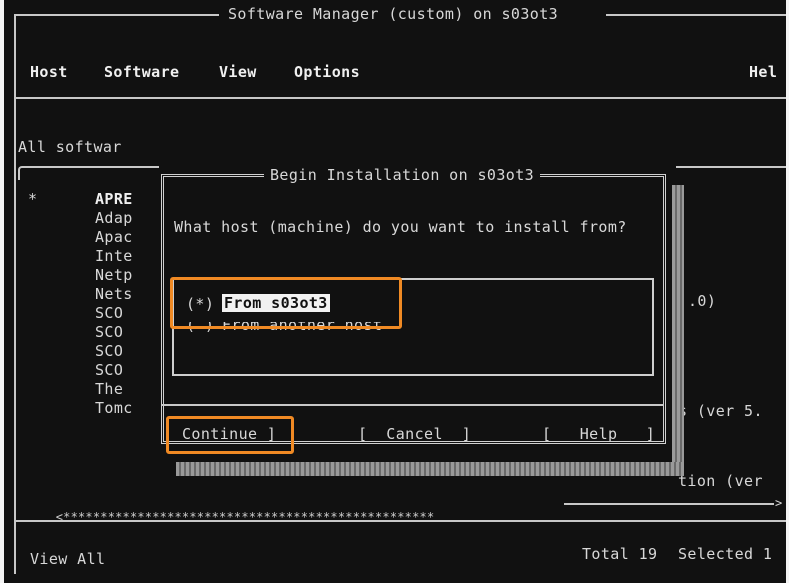 Image resolution: width=789 pixels, height=583 pixels. What do you see at coordinates (400, 98) in the screenshot?
I see `menubar-rule` at bounding box center [400, 98].